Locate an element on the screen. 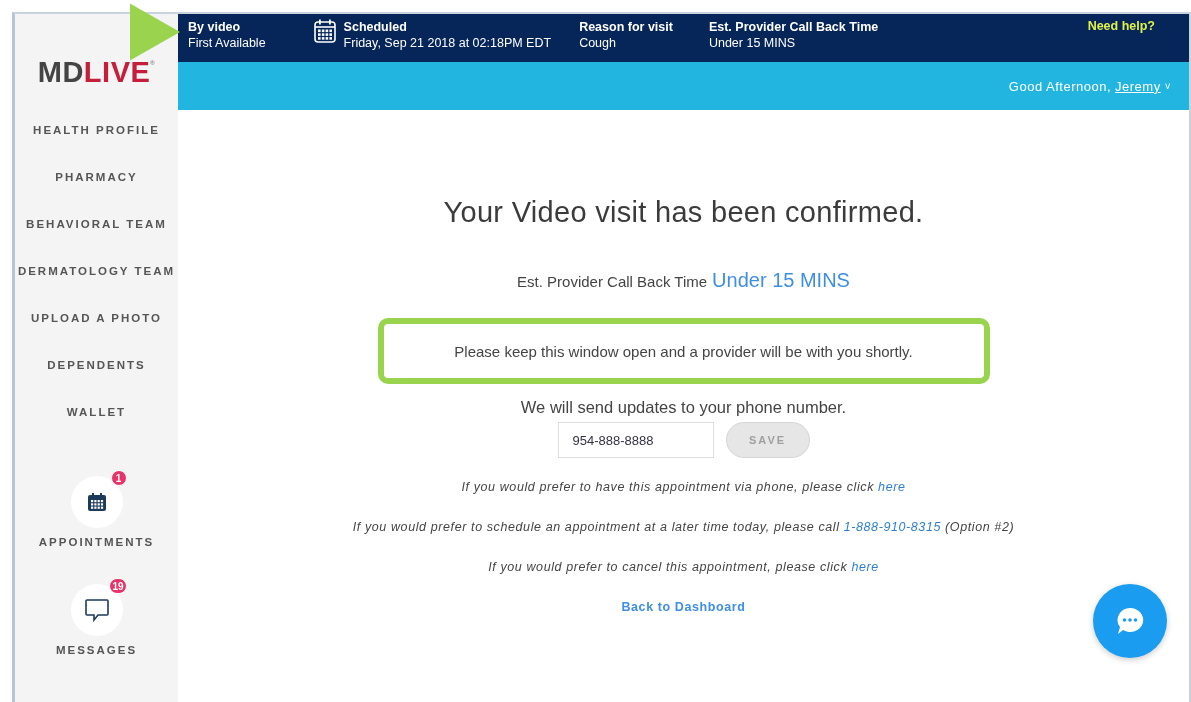  confirmation-heading: Your Video visit has been confirmed. is located at coordinates (683, 212).